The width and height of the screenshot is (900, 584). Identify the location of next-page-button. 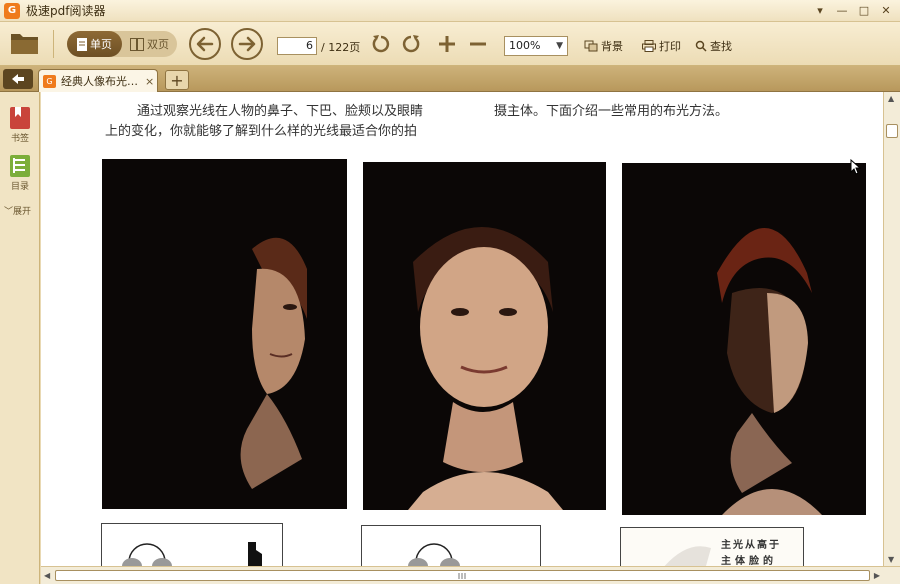
(247, 44).